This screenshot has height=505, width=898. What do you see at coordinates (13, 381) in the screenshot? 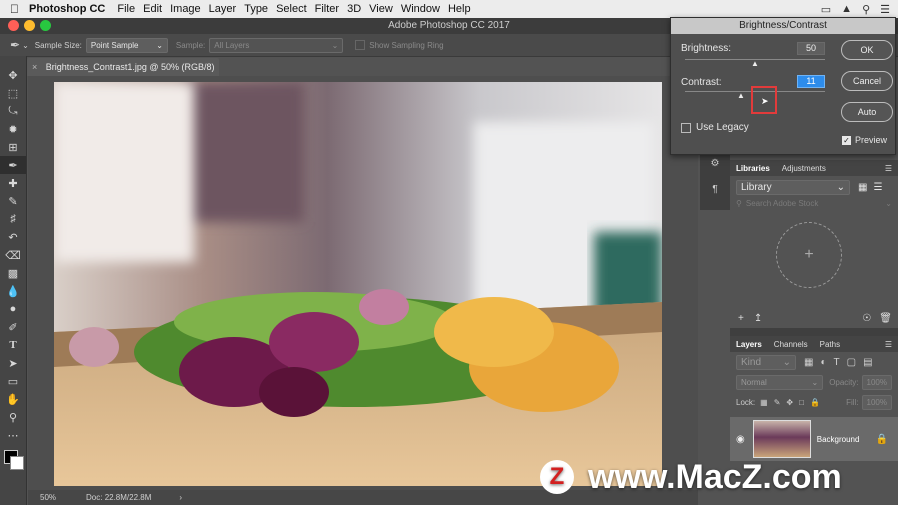
I see `rectangle-tool-icon: ▭` at bounding box center [13, 381].